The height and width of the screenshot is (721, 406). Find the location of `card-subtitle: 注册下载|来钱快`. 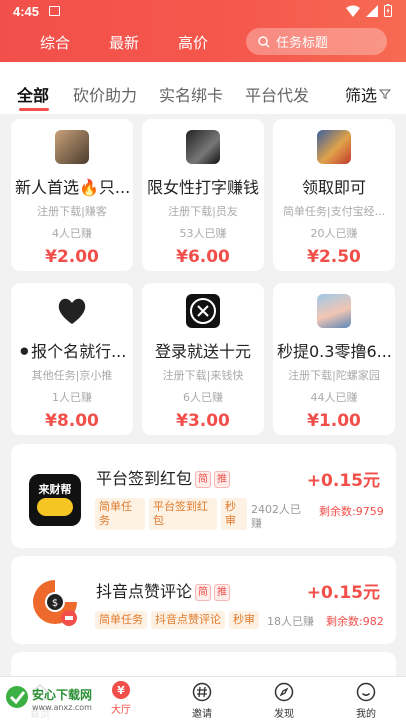

card-subtitle: 注册下载|来钱快 is located at coordinates (203, 375).